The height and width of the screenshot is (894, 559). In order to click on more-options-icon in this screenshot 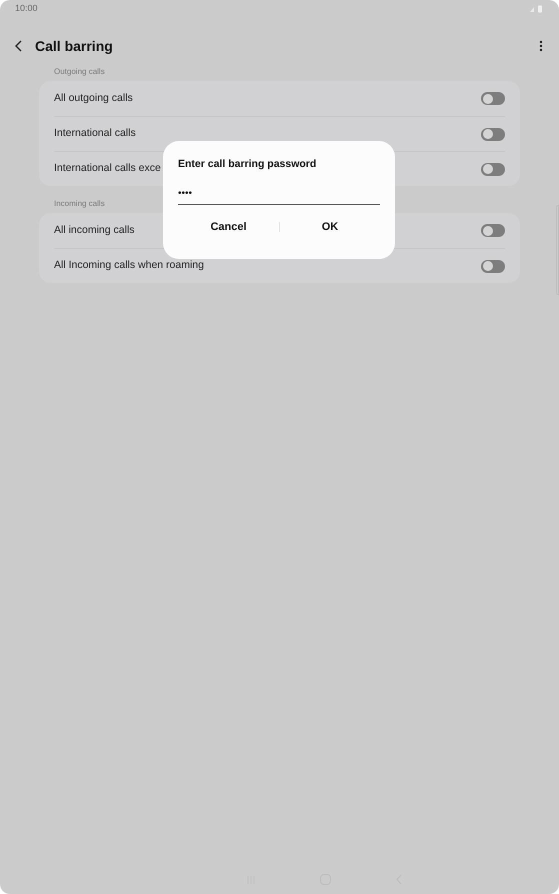, I will do `click(541, 46)`.